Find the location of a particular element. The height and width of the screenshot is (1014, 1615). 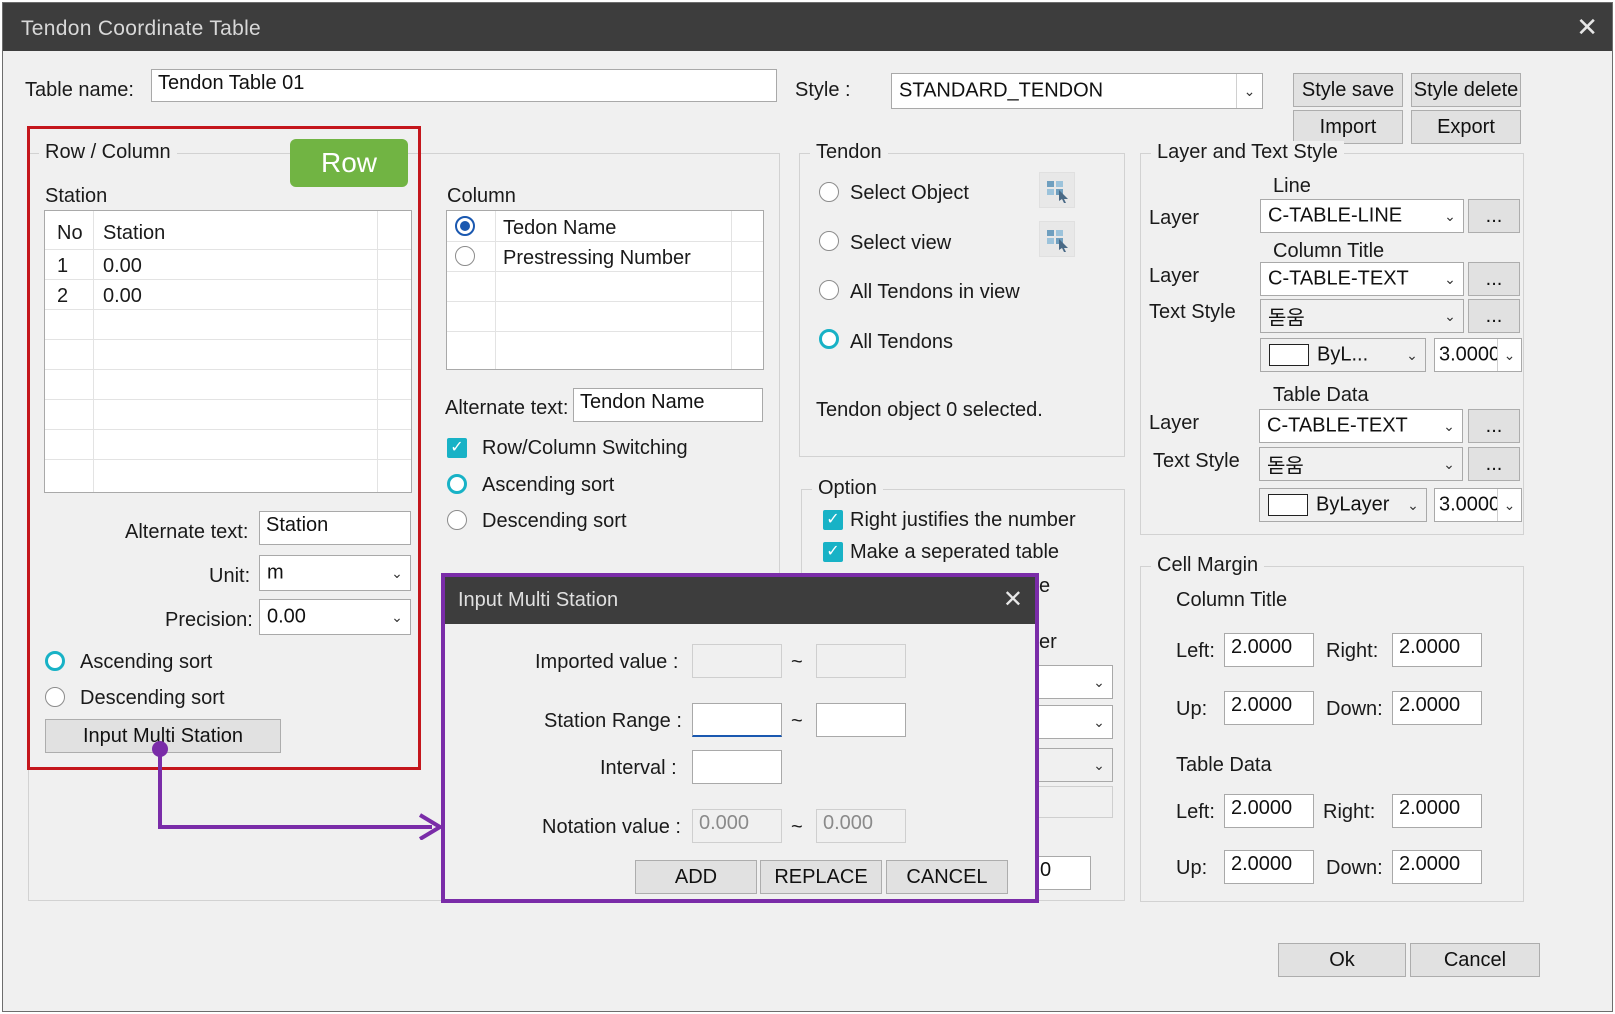

export-button: Export is located at coordinates (1466, 127).